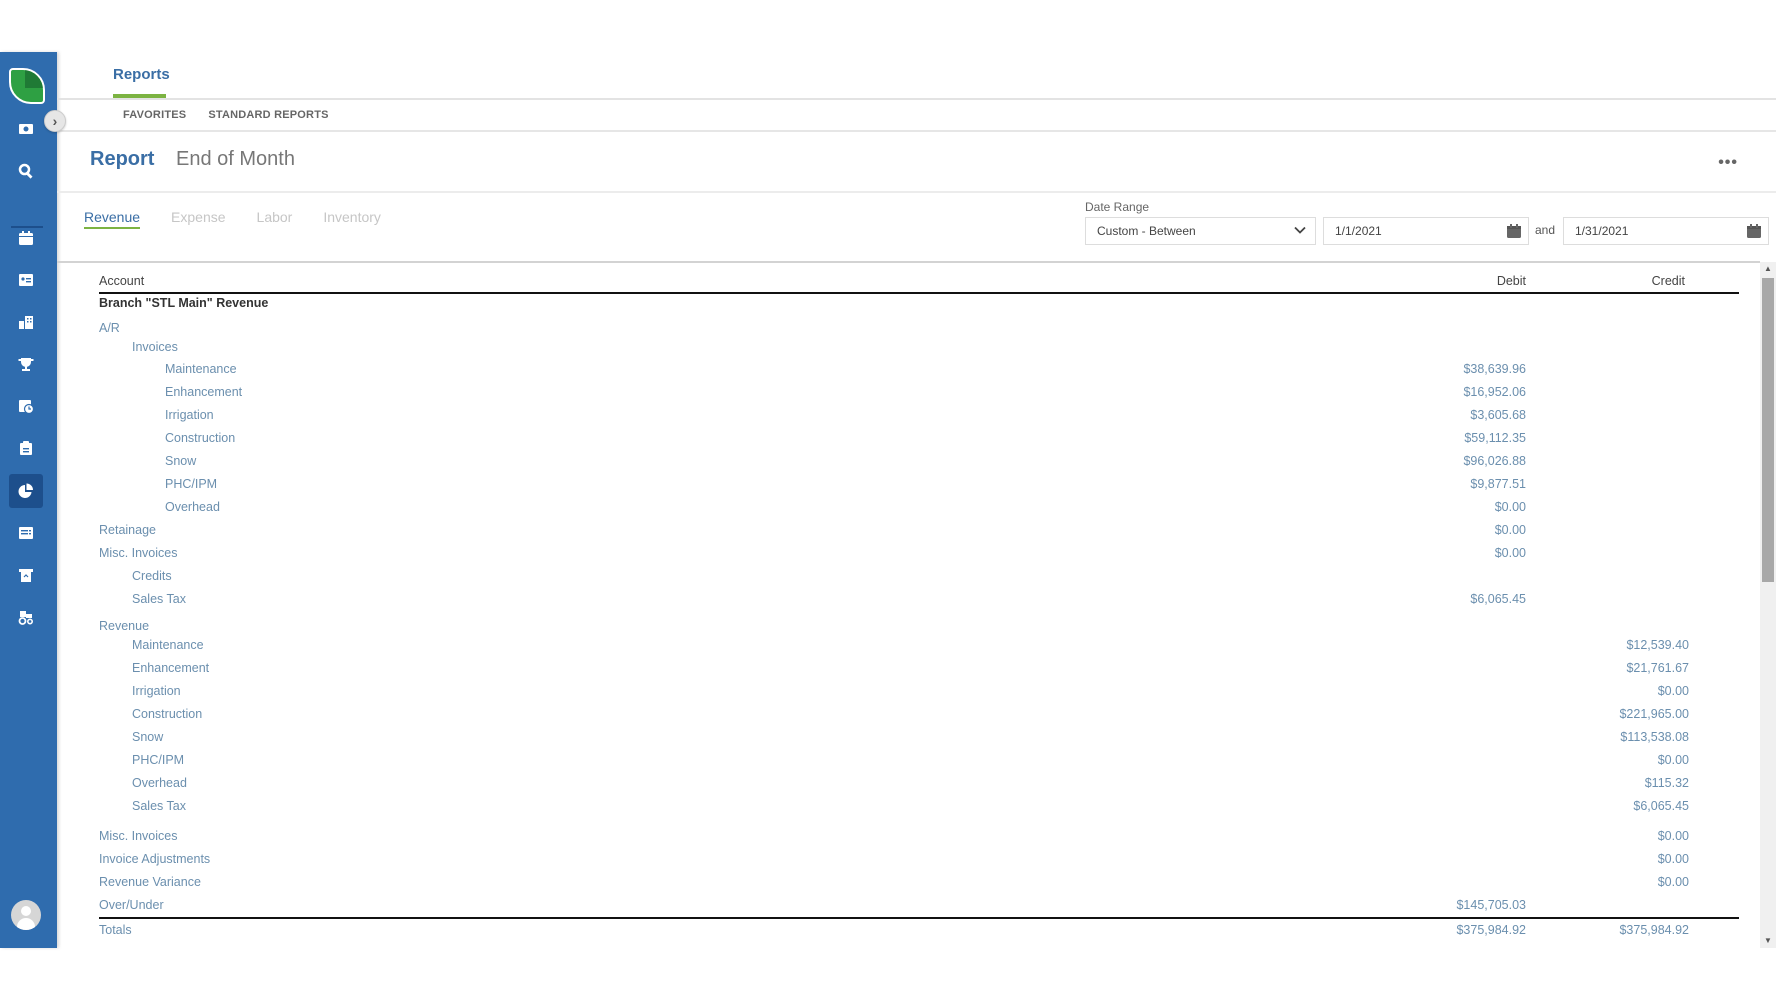  What do you see at coordinates (919, 885) in the screenshot?
I see `table-row: Revenue Variance $0.00` at bounding box center [919, 885].